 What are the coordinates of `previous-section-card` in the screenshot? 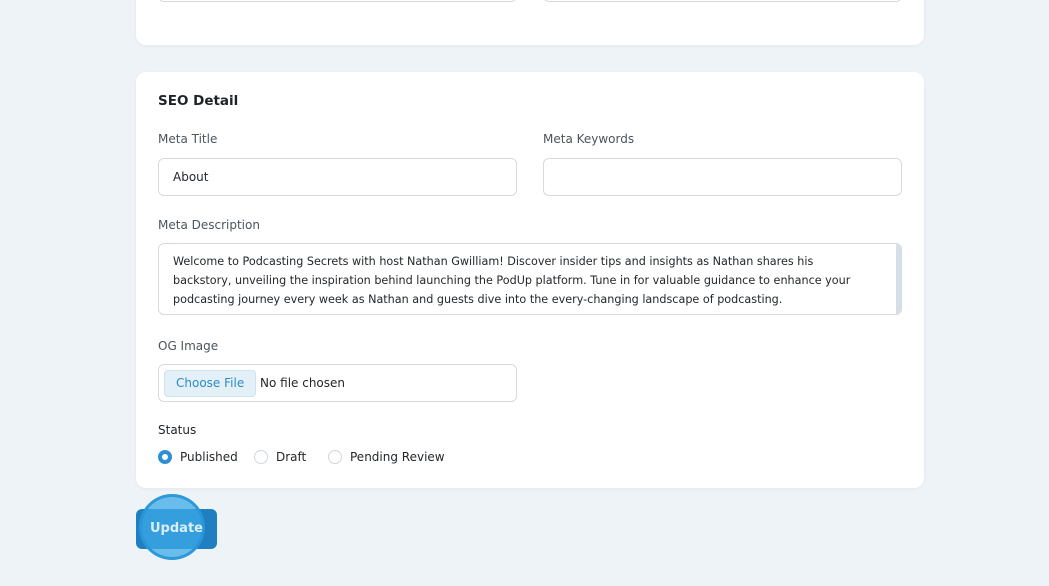 It's located at (530, 22).